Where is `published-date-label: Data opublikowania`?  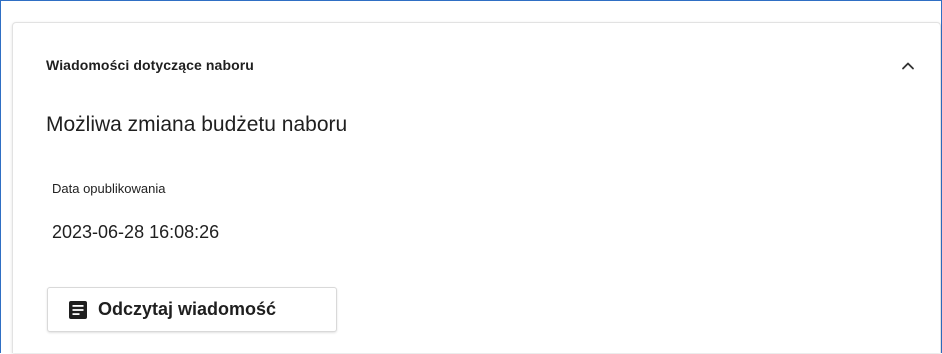 published-date-label: Data opublikowania is located at coordinates (109, 188).